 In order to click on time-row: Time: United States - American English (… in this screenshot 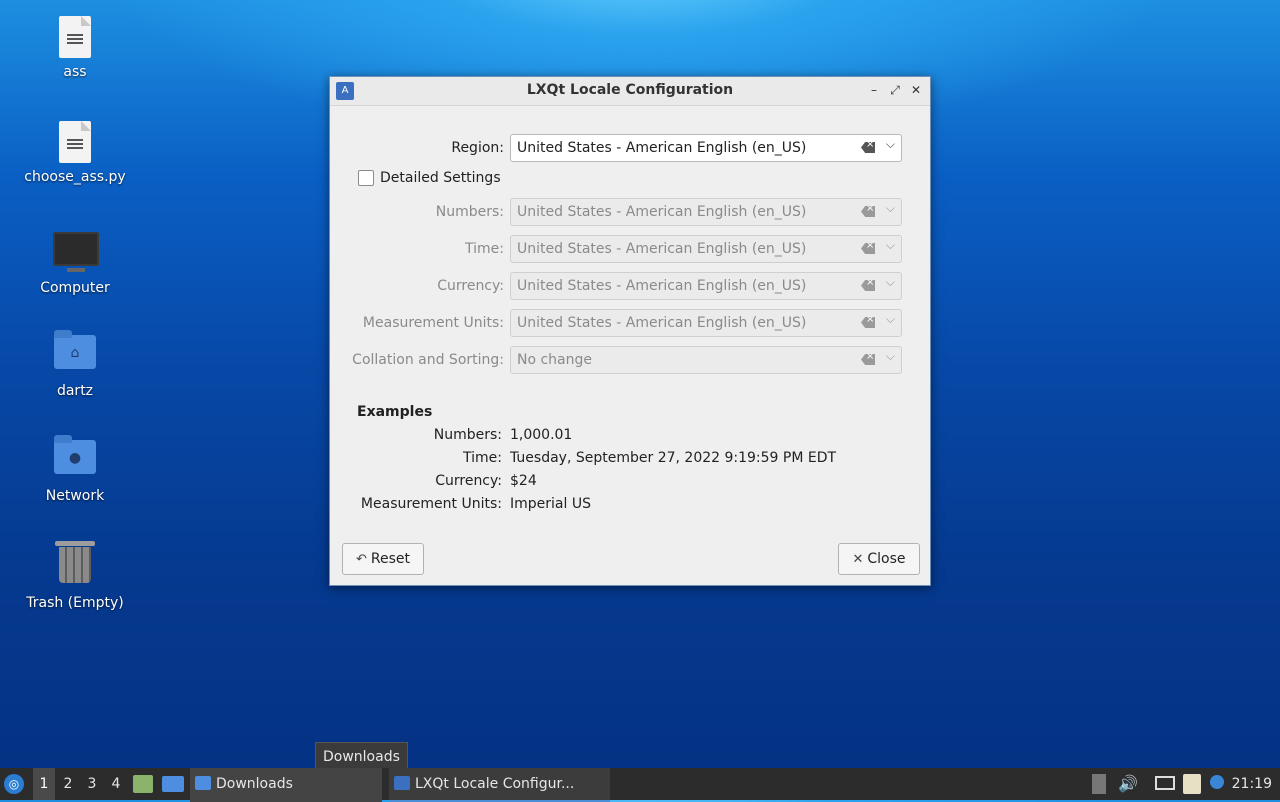, I will do `click(630, 249)`.